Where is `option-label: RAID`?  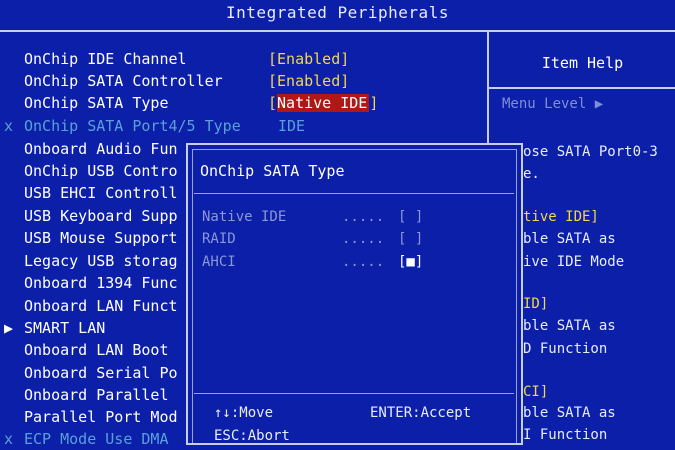
option-label: RAID is located at coordinates (219, 239).